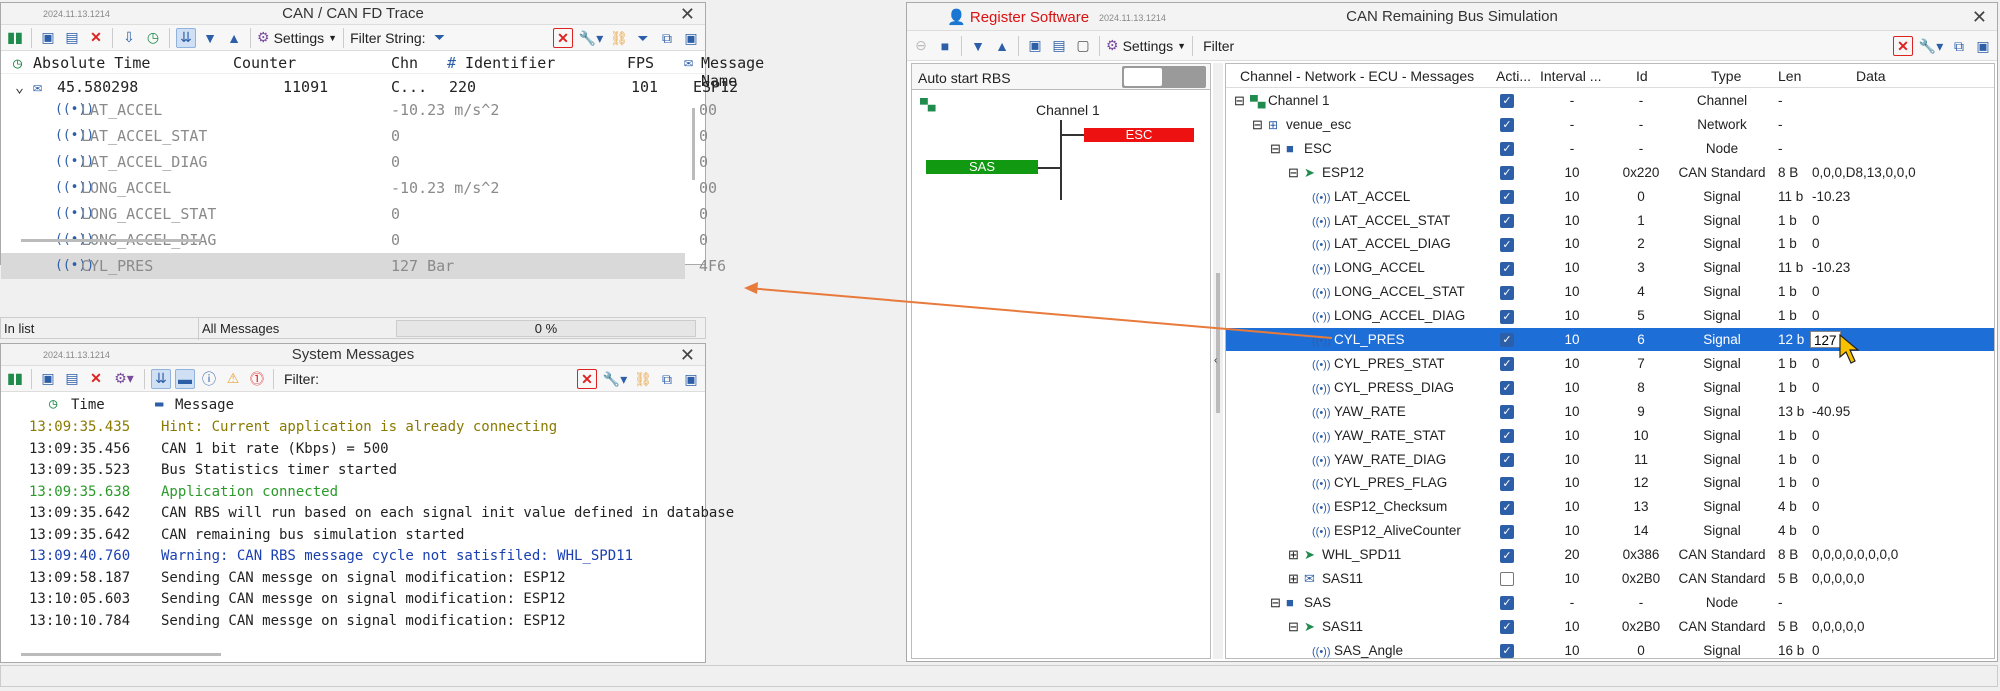 This screenshot has width=2000, height=691. I want to click on tree-row: ((•)) SAS_Angle ✓ 10 0 Signal 16 b 0, so click(1610, 648).